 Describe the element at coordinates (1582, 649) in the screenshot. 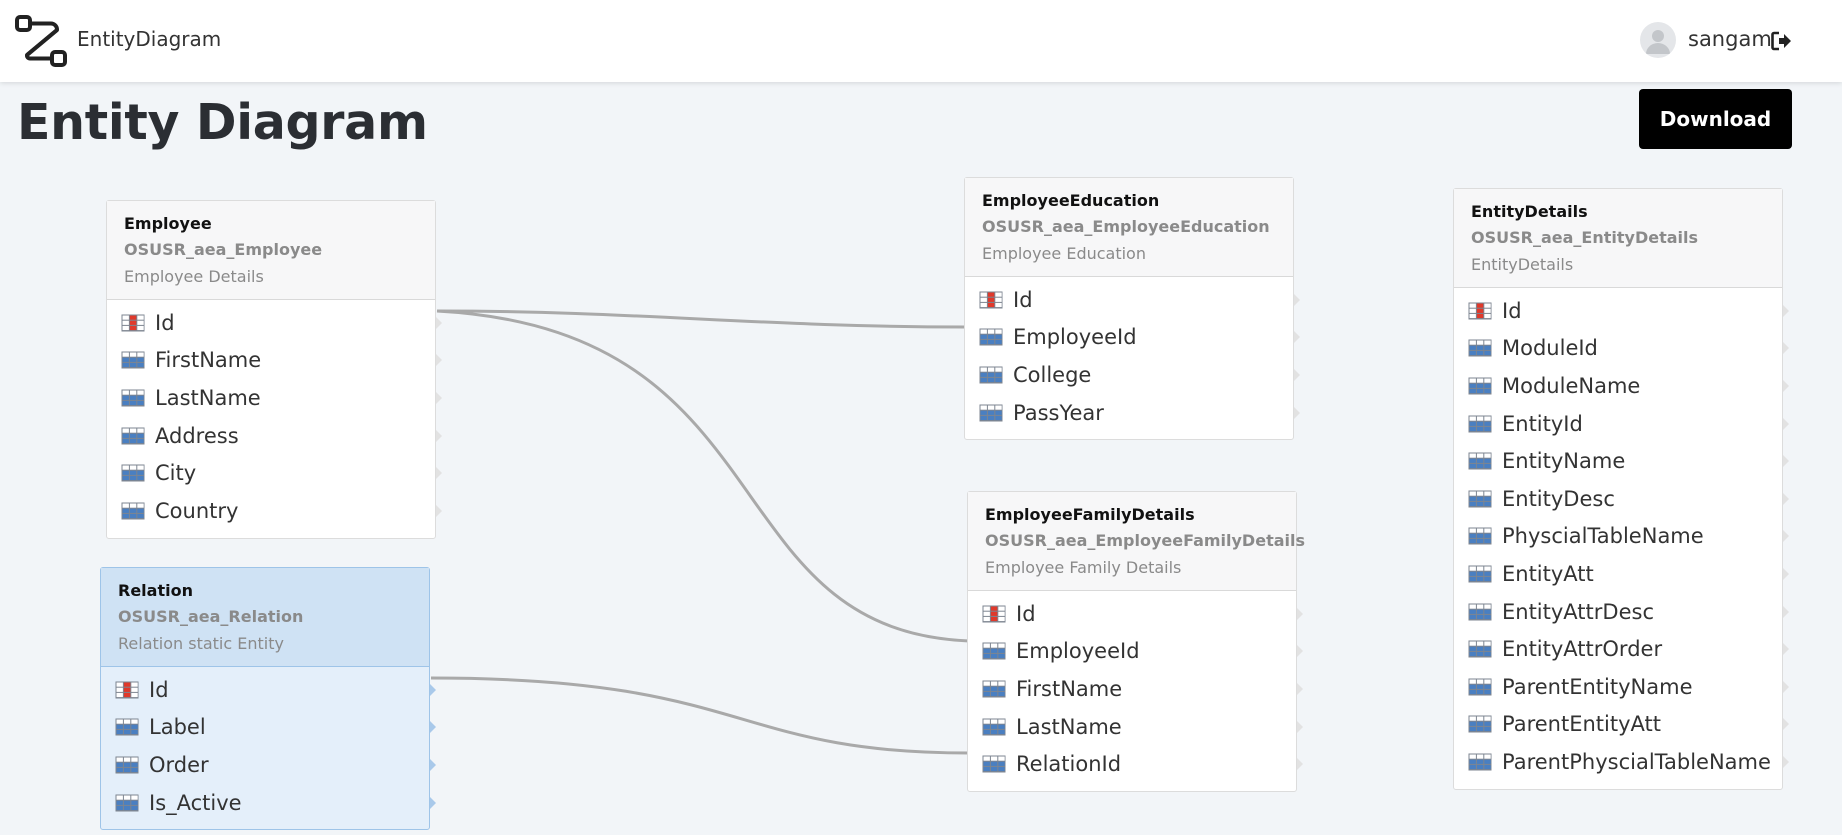

I see `attribute-label: EntityAttrOrder` at that location.